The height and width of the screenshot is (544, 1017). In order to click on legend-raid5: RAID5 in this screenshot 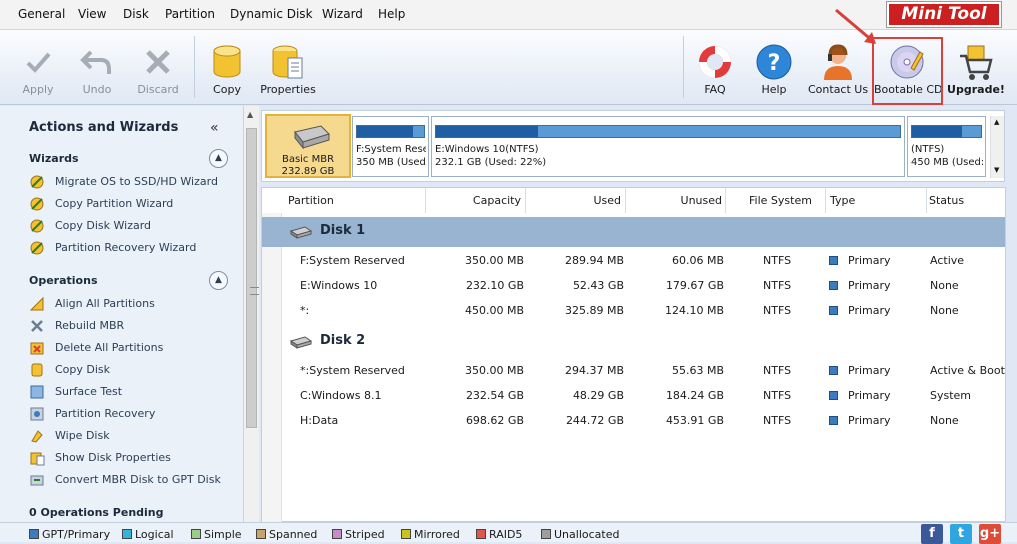, I will do `click(499, 534)`.